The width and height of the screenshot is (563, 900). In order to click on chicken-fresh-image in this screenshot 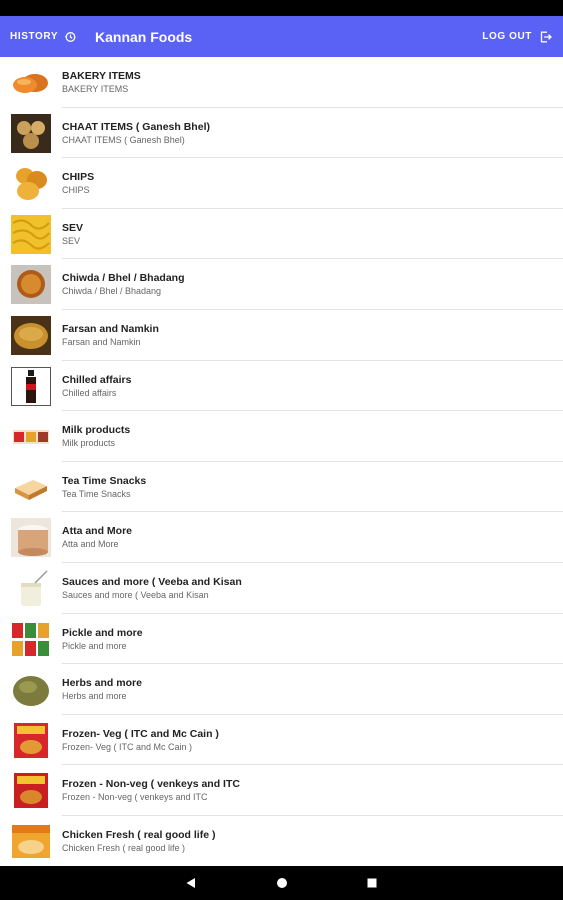, I will do `click(31, 841)`.